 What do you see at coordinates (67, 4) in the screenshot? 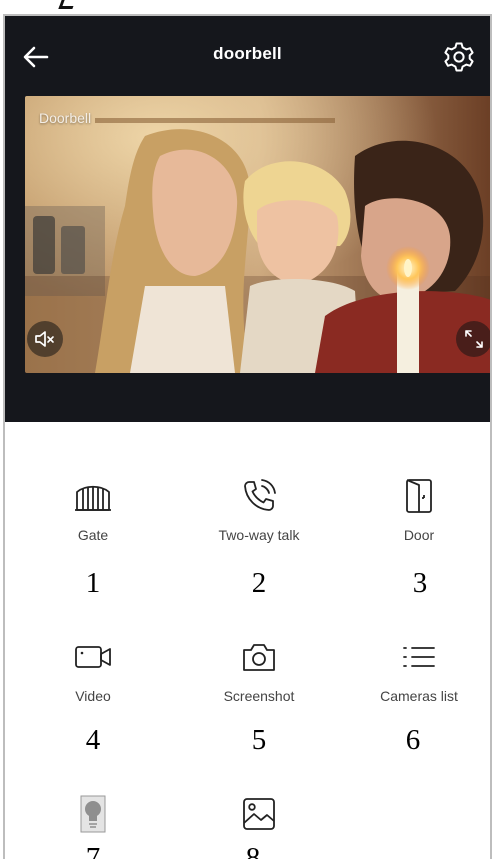
I see `status-mark` at bounding box center [67, 4].